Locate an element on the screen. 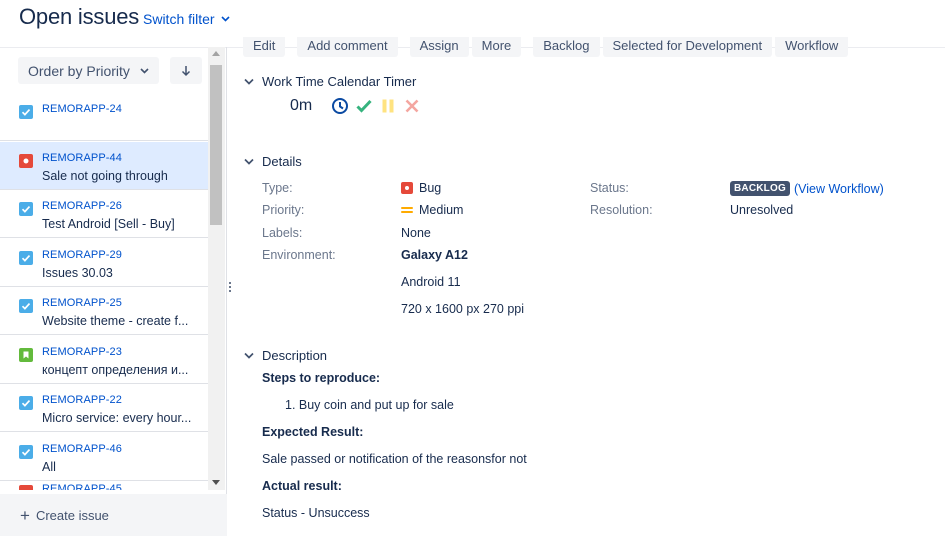 This screenshot has width=945, height=536. issue-key: REMORAPP-23 is located at coordinates (82, 351).